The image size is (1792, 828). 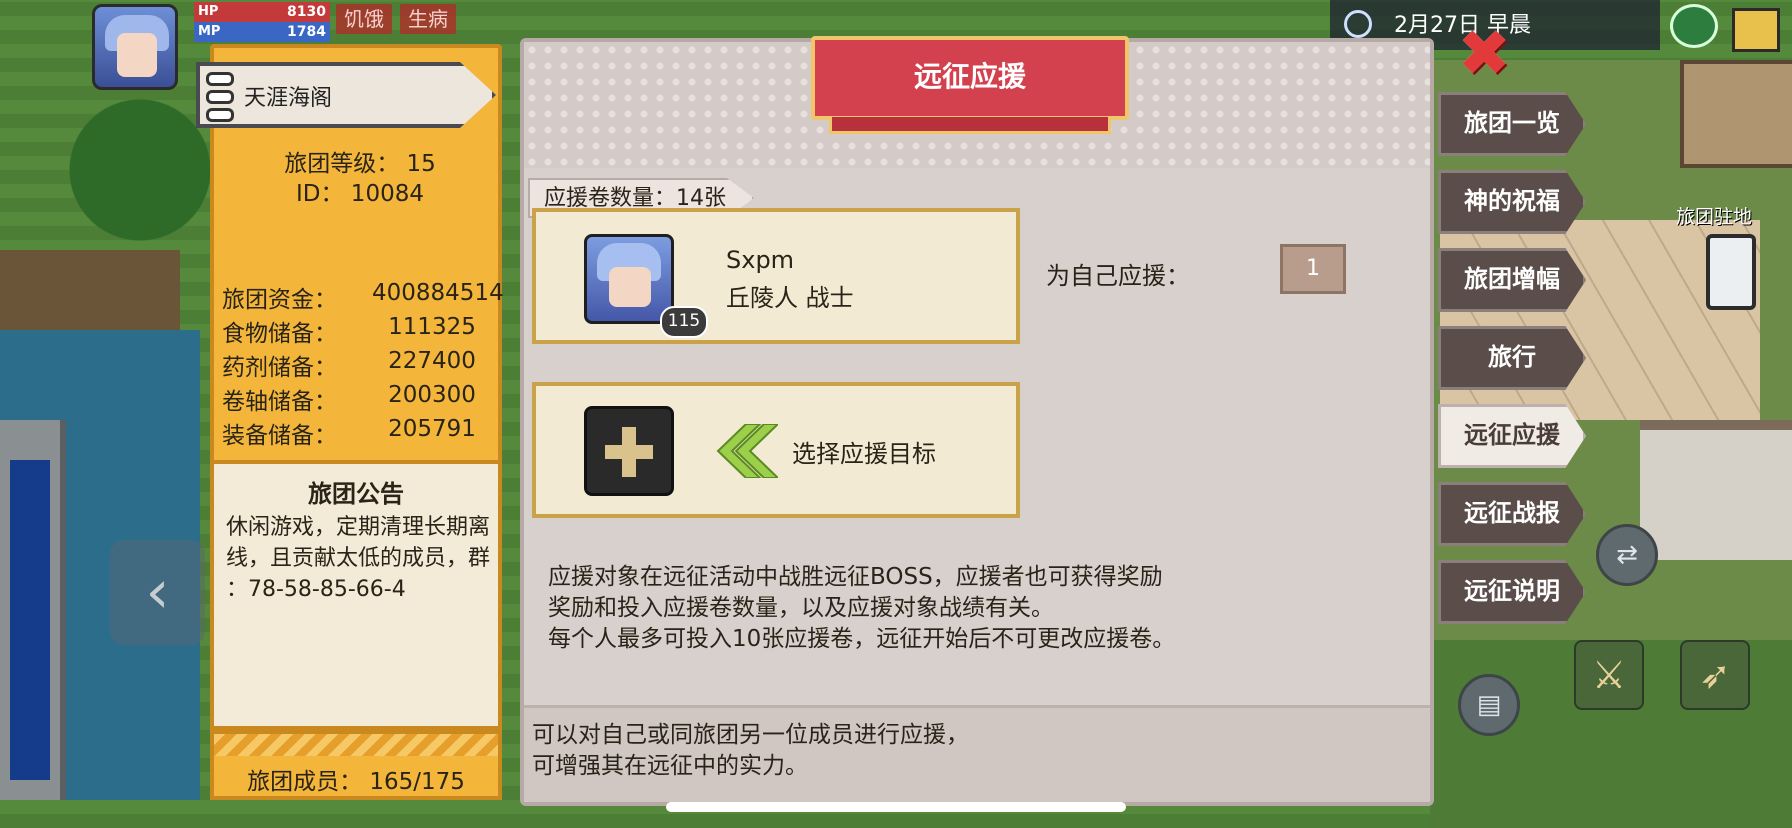 I want to click on resource-label: 装备储备：, so click(x=279, y=436).